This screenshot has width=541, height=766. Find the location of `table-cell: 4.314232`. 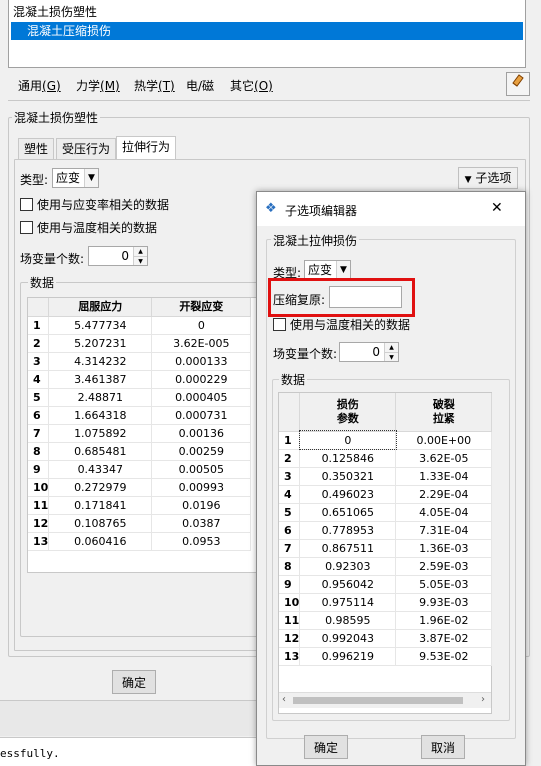

table-cell: 4.314232 is located at coordinates (100, 361).